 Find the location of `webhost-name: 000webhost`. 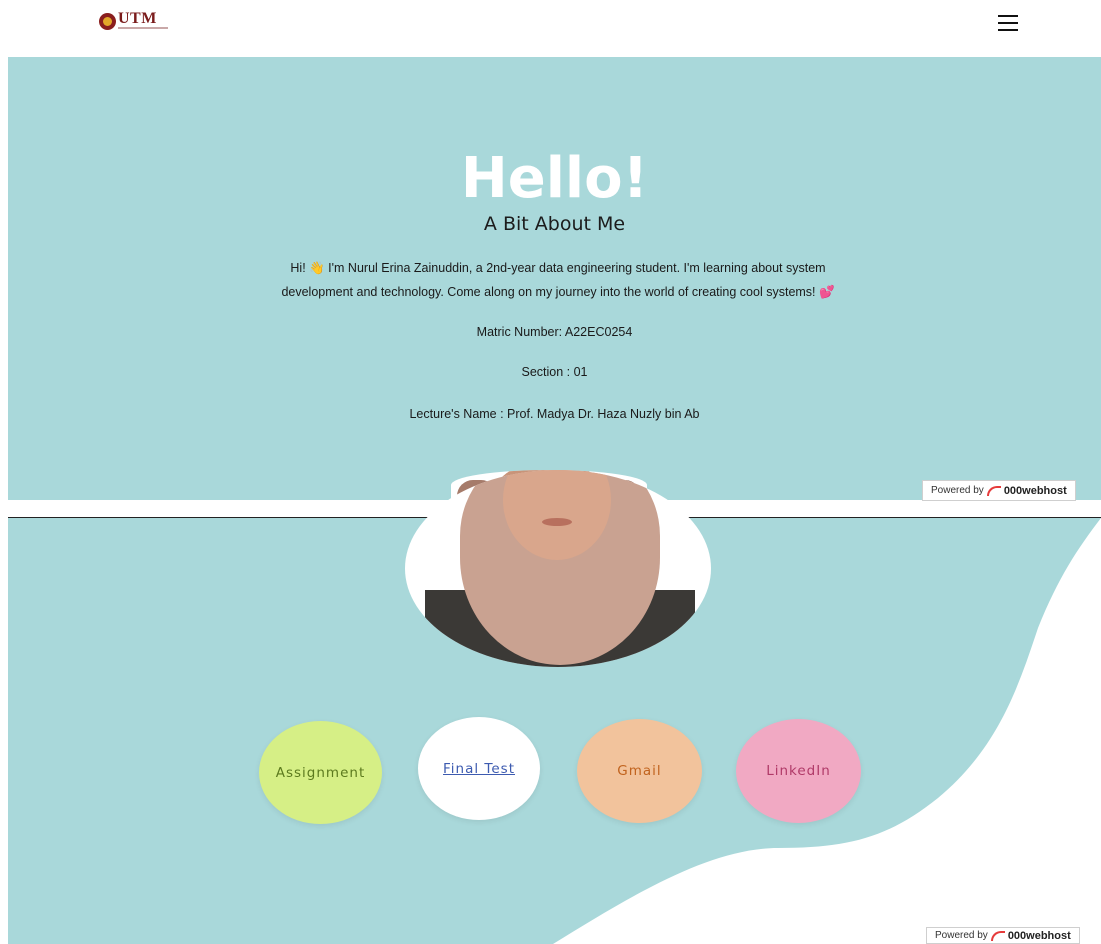

webhost-name: 000webhost is located at coordinates (1035, 490).